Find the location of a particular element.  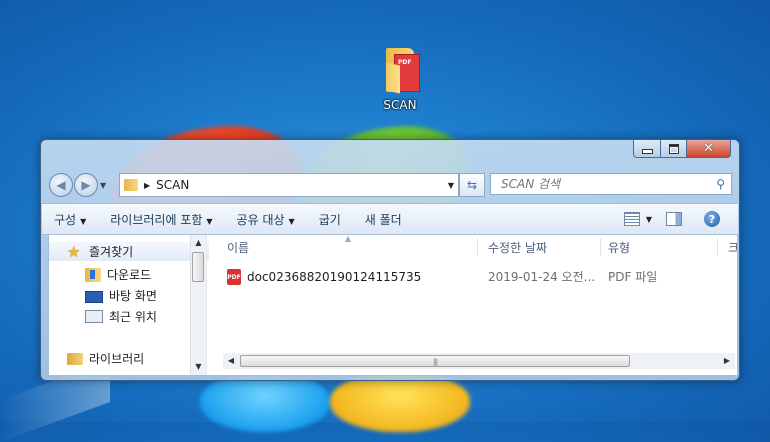

back-arrow-icon: ◀ is located at coordinates (61, 185).